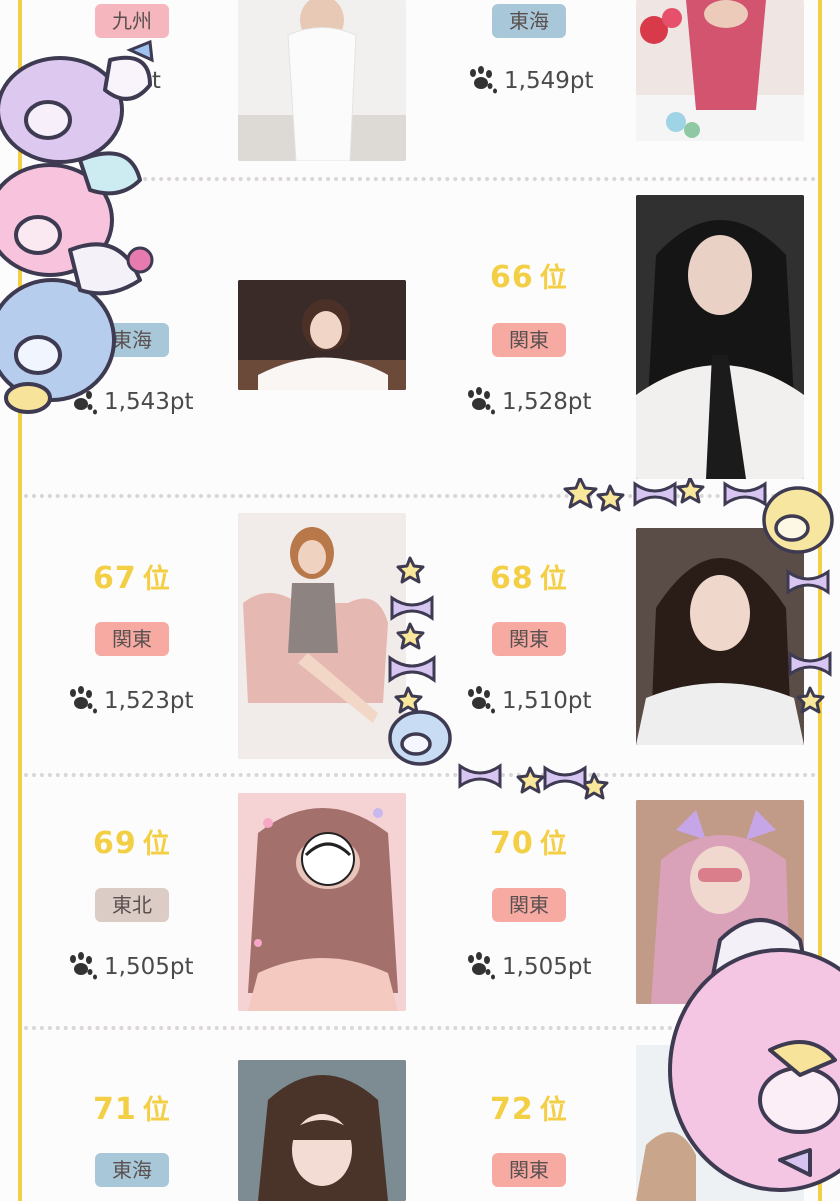 This screenshot has height=1201, width=840. What do you see at coordinates (322, 1130) in the screenshot?
I see `bangs-photo` at bounding box center [322, 1130].